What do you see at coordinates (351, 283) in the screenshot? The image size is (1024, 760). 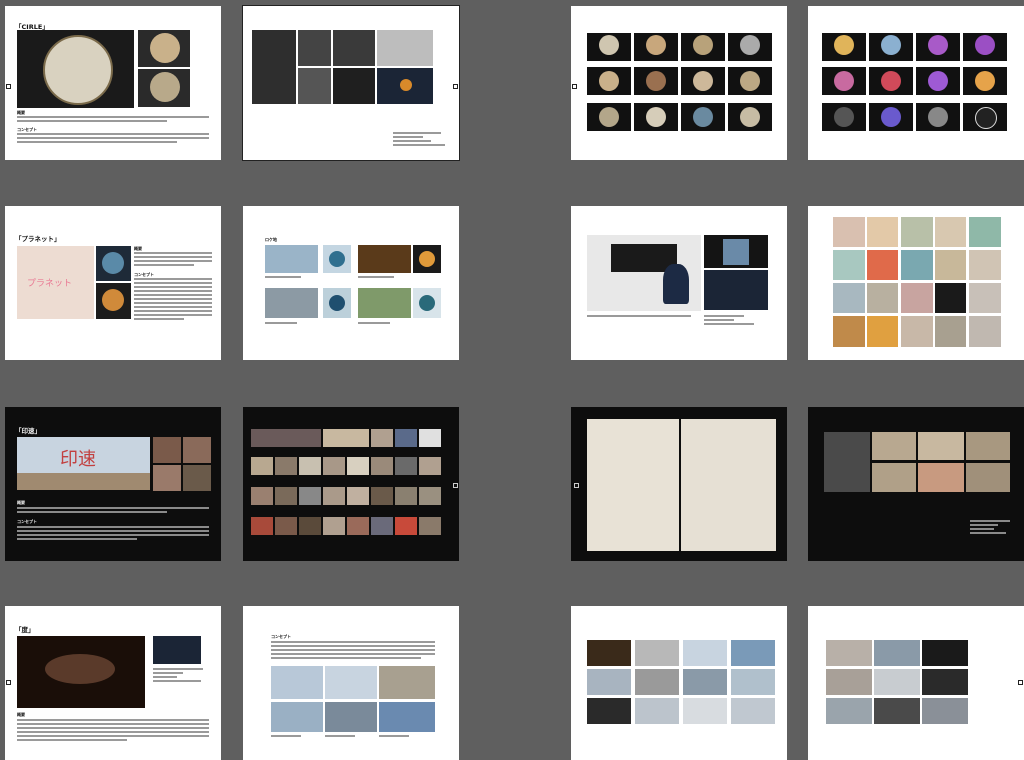 I see `page-location: ロケ地` at bounding box center [351, 283].